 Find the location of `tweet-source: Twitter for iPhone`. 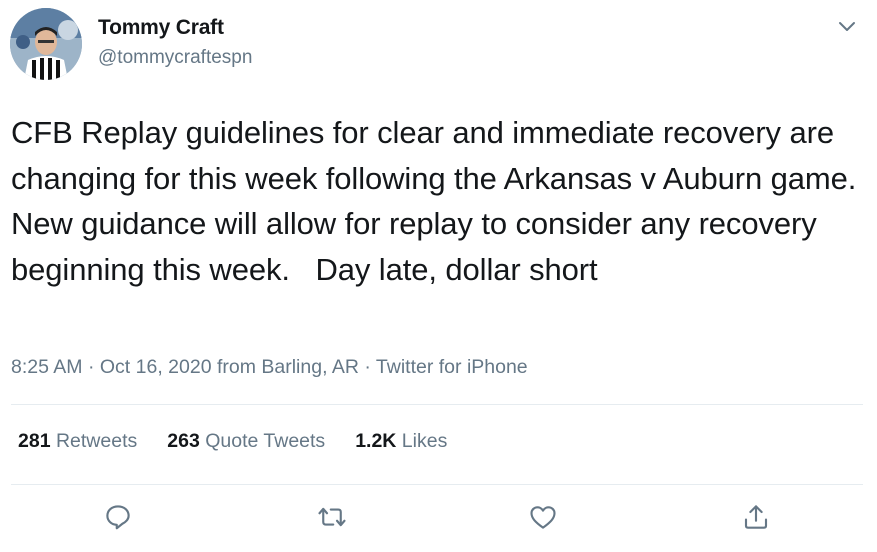

tweet-source: Twitter for iPhone is located at coordinates (452, 367).